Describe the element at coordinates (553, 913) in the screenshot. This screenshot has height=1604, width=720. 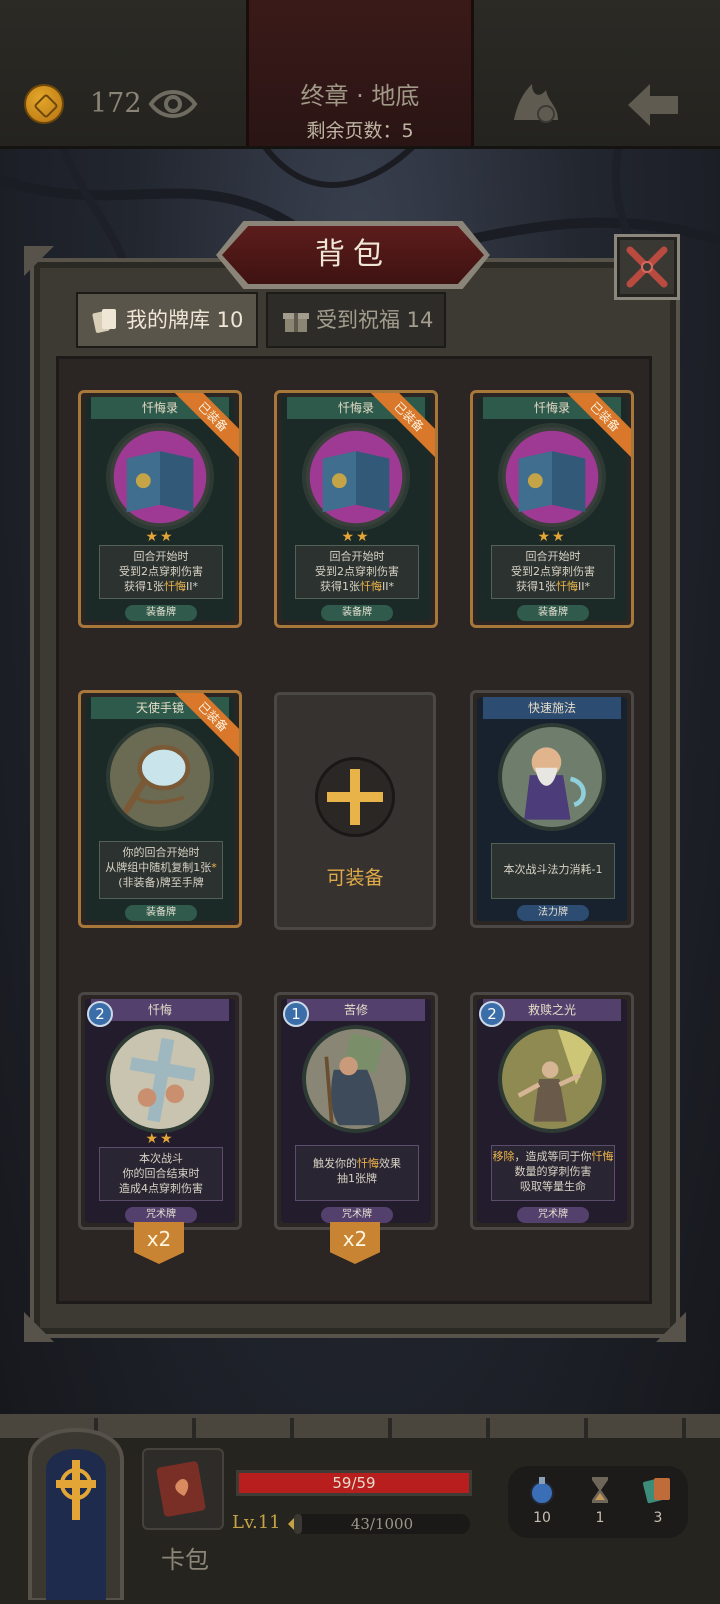
I see `card-type: 法力牌` at that location.